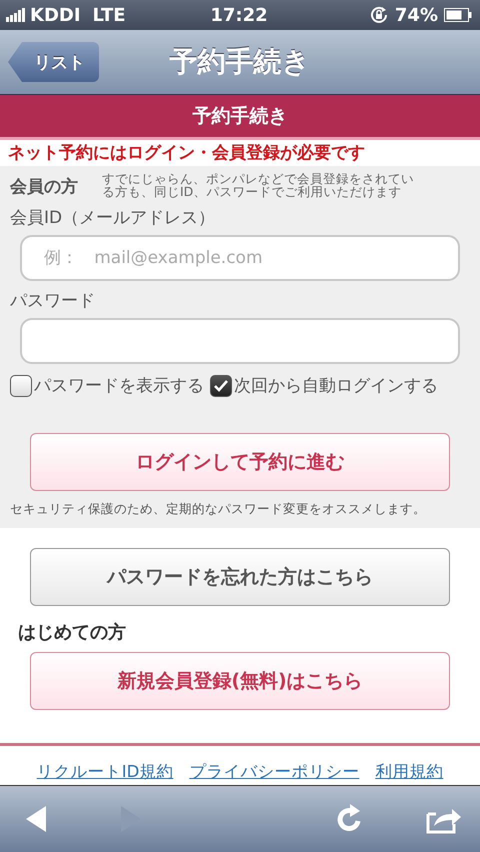 This screenshot has height=852, width=480. Describe the element at coordinates (53, 62) in the screenshot. I see `back-button: リスト` at that location.